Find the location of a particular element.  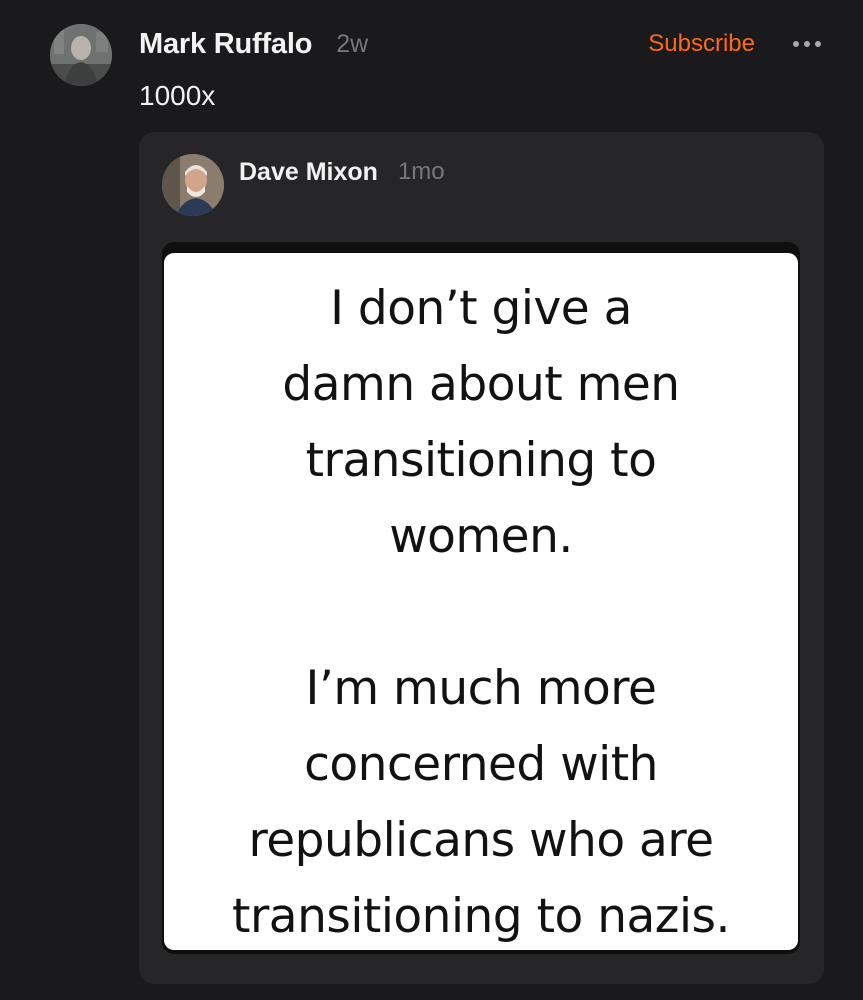

quoted-author-avatar-photo is located at coordinates (193, 185).